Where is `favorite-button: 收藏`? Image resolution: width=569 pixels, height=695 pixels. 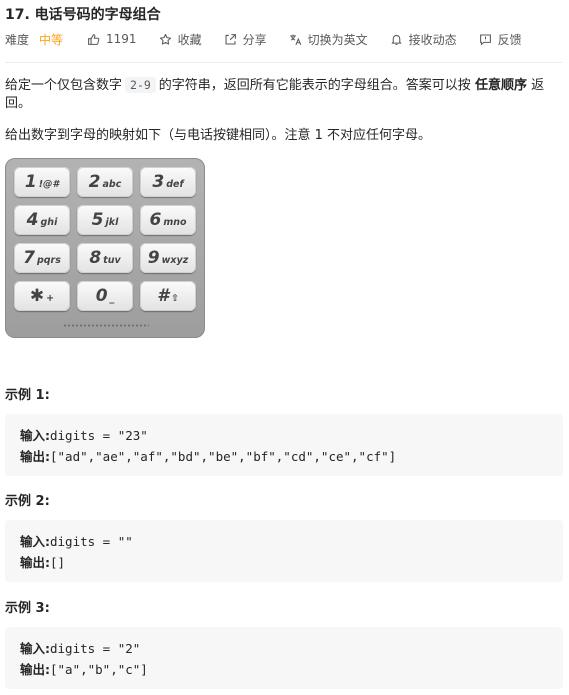
favorite-button: 收藏 is located at coordinates (180, 39).